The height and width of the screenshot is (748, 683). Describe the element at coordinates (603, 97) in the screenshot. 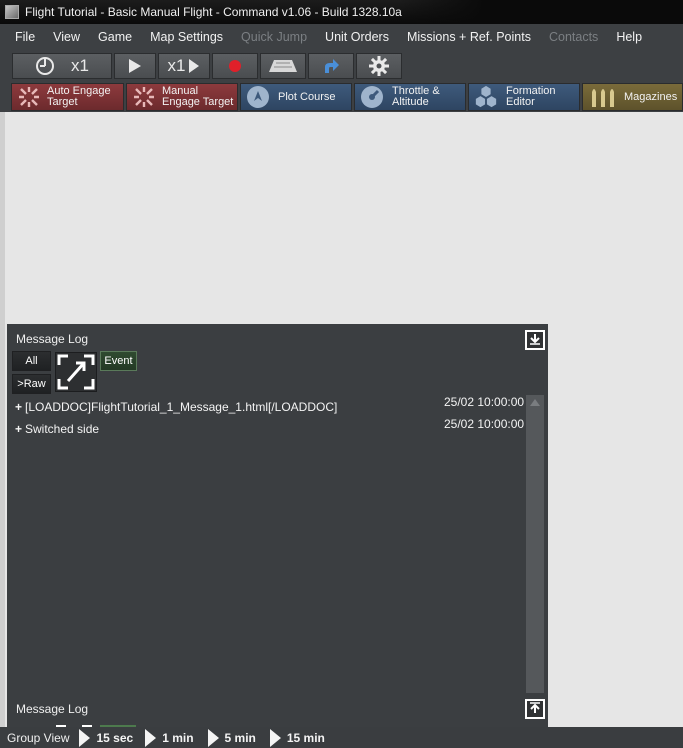

I see `ammo-icon` at that location.